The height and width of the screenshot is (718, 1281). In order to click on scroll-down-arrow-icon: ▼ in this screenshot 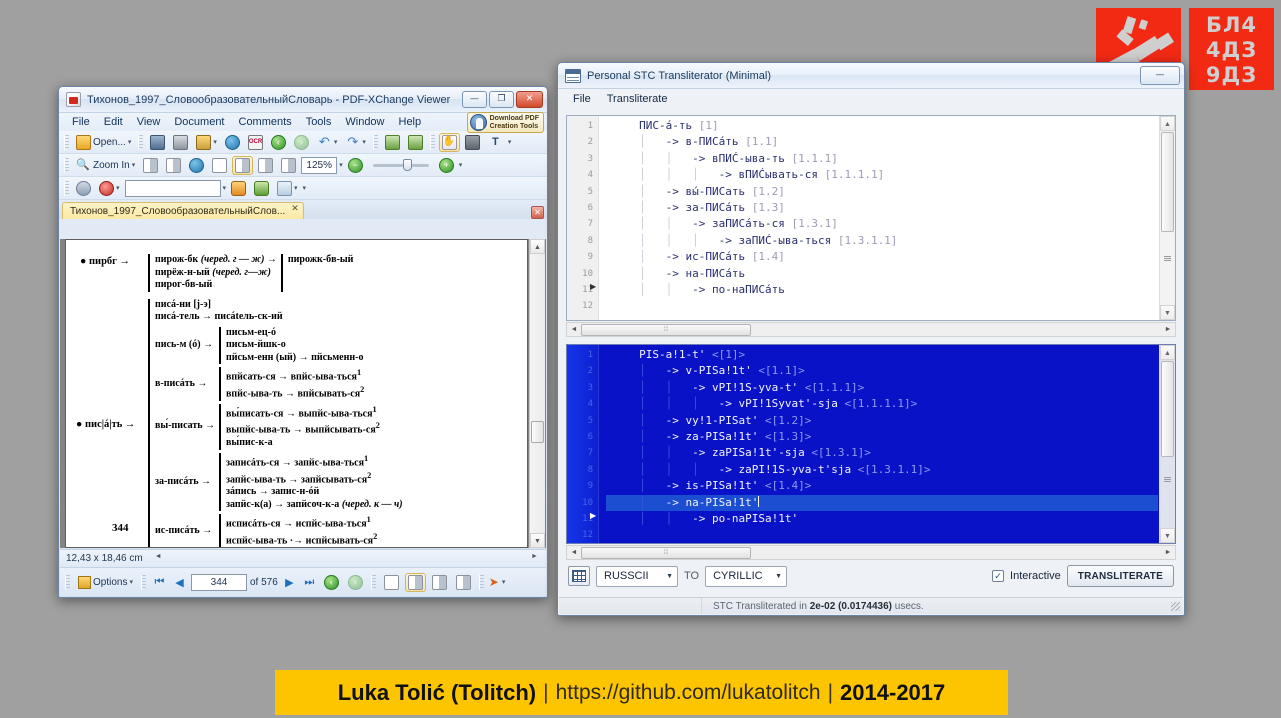, I will do `click(537, 540)`.